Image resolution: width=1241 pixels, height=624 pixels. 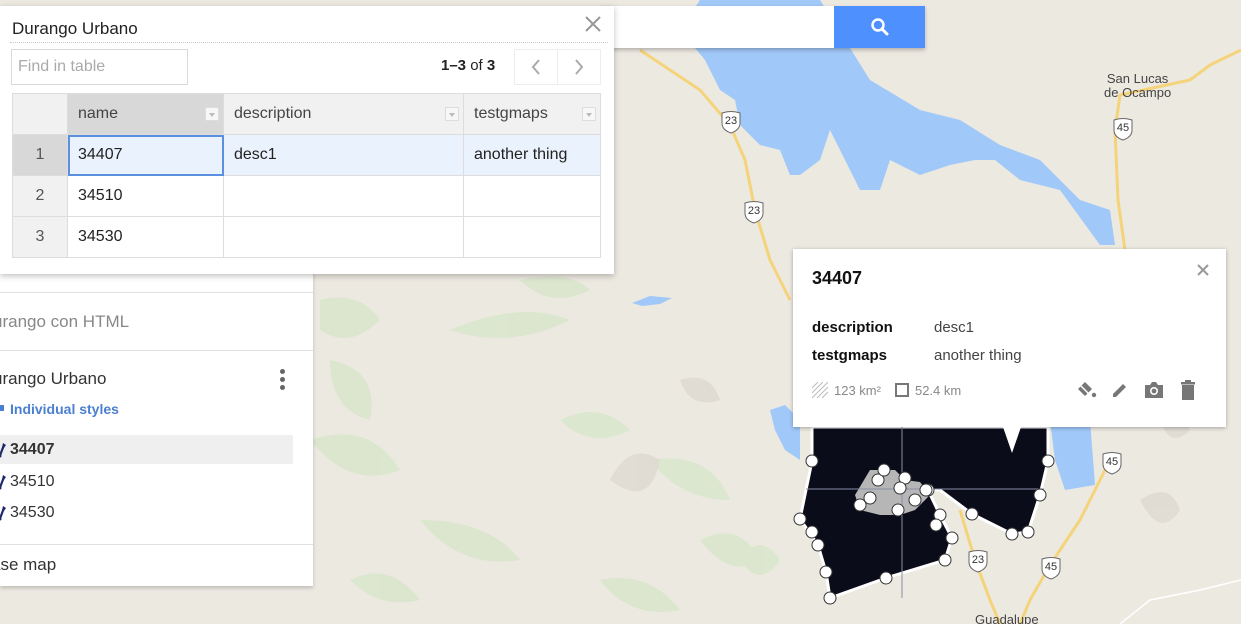 What do you see at coordinates (3, 481) in the screenshot?
I see `polygon-feature-icon` at bounding box center [3, 481].